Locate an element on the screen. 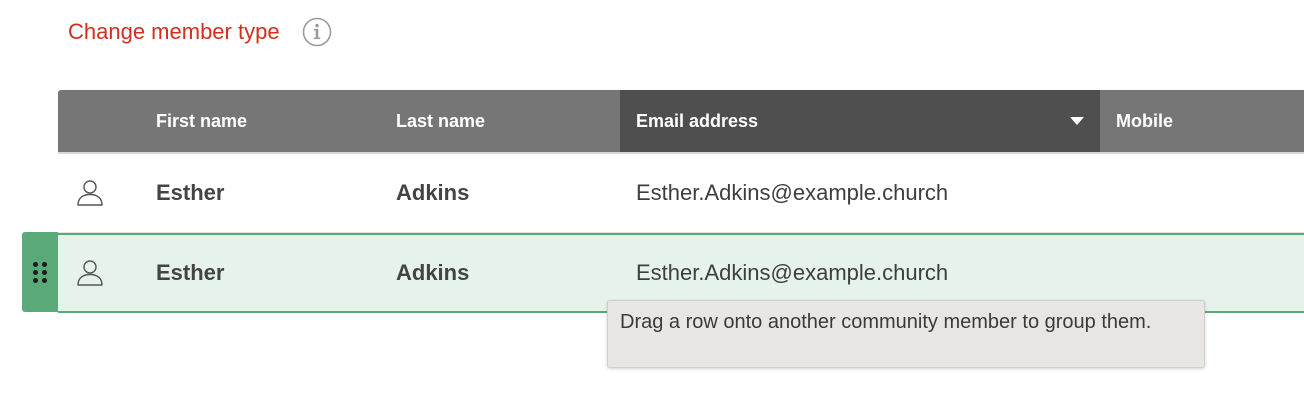  info-circle-icon is located at coordinates (316, 32).